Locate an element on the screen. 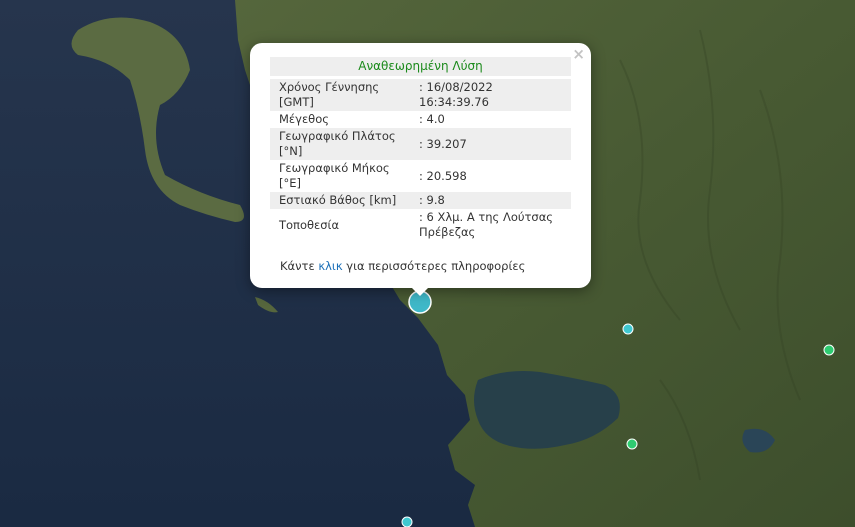  location-value: : 6 Χλμ. Α της Λούτσας Πρέβεζας is located at coordinates (486, 224).